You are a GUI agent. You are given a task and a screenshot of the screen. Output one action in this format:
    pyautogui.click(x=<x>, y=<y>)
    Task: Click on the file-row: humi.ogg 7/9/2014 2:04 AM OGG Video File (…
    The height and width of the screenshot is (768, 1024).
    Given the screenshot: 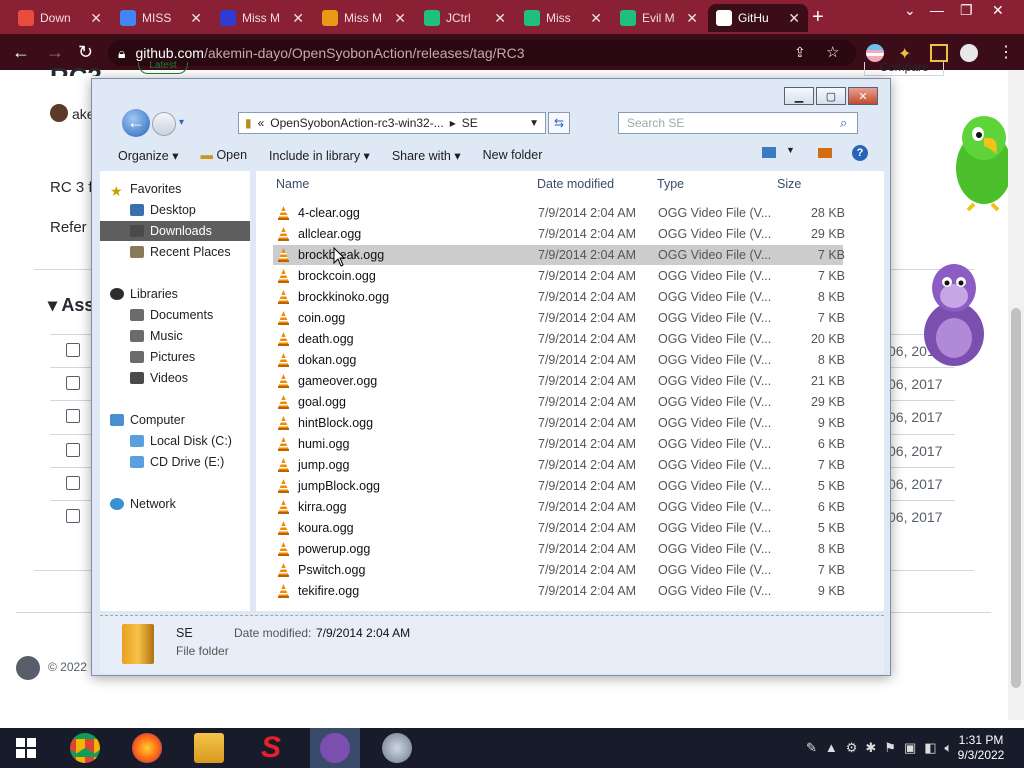 What is the action you would take?
    pyautogui.click(x=559, y=444)
    